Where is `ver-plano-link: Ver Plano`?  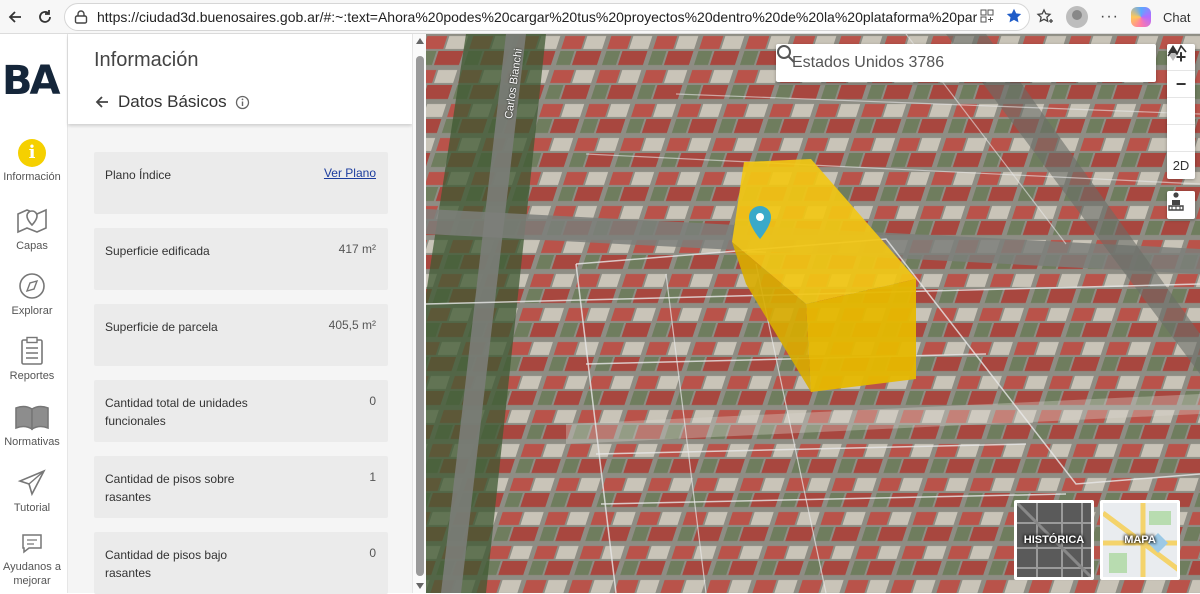
ver-plano-link: Ver Plano is located at coordinates (350, 173).